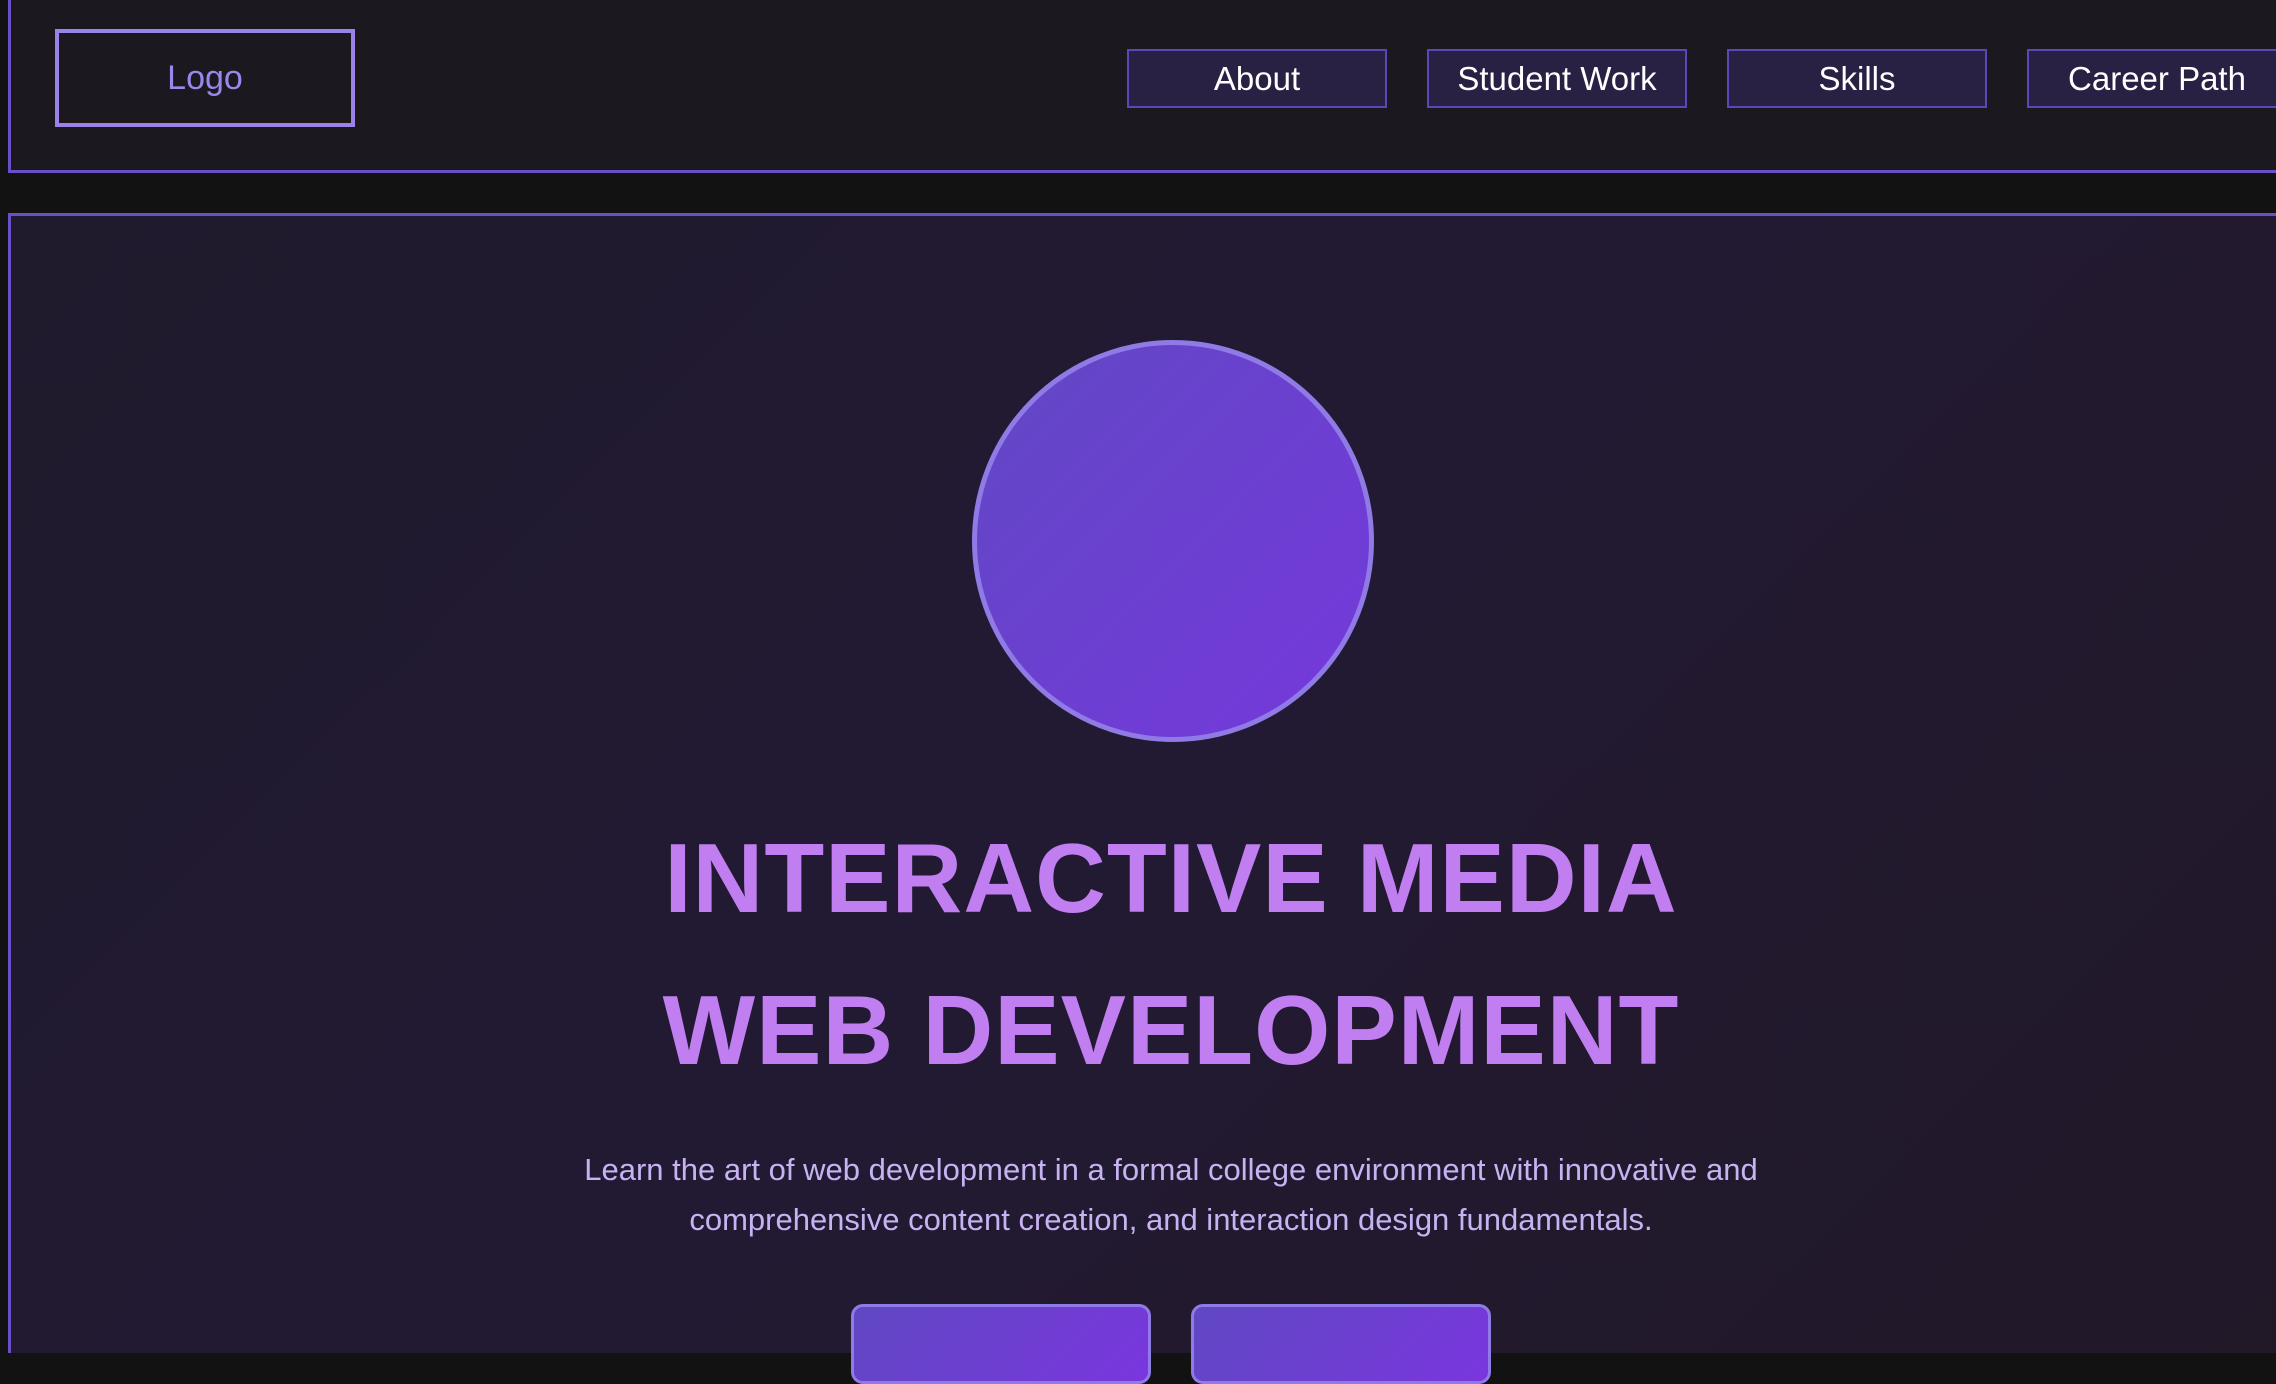  Describe the element at coordinates (2157, 78) in the screenshot. I see `nav-item-label: Career Path` at that location.